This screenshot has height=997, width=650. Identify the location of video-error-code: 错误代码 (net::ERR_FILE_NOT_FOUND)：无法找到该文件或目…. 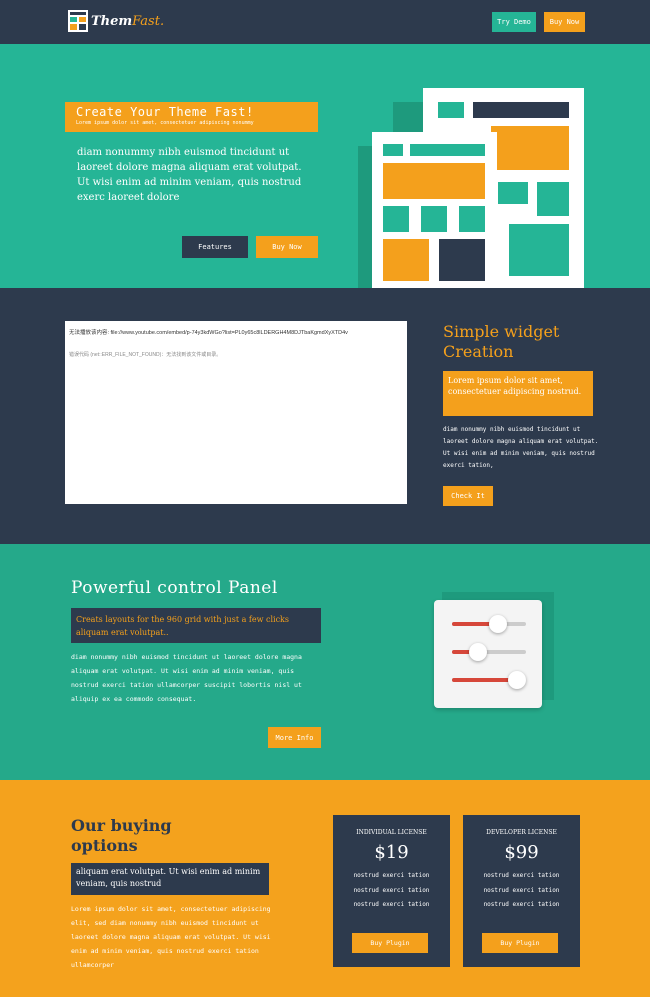
(145, 355).